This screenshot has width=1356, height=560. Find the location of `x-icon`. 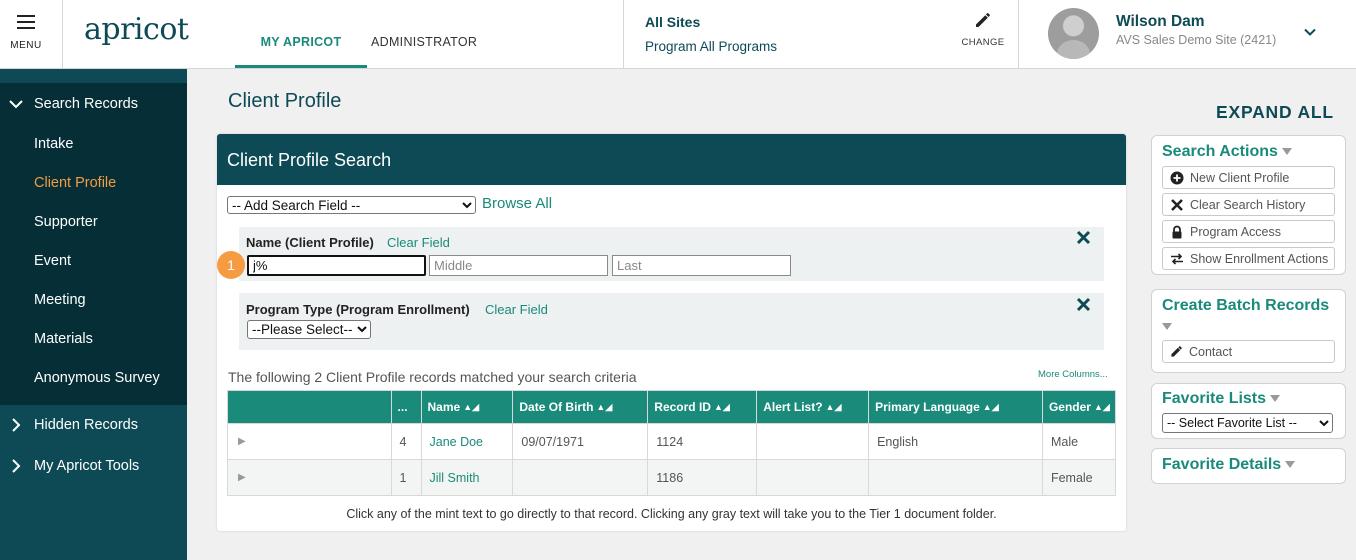

x-icon is located at coordinates (1177, 204).